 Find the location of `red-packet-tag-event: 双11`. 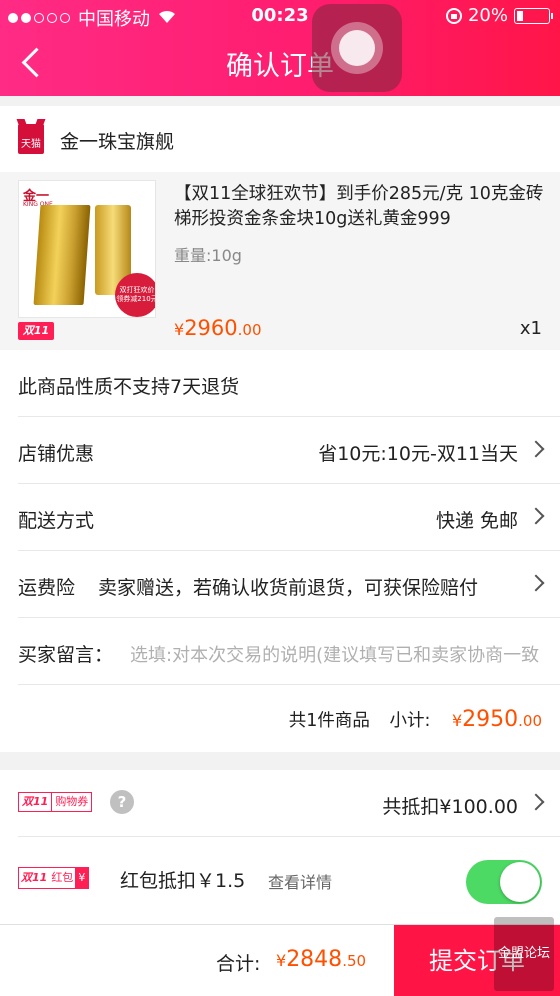

red-packet-tag-event: 双11 is located at coordinates (34, 877).